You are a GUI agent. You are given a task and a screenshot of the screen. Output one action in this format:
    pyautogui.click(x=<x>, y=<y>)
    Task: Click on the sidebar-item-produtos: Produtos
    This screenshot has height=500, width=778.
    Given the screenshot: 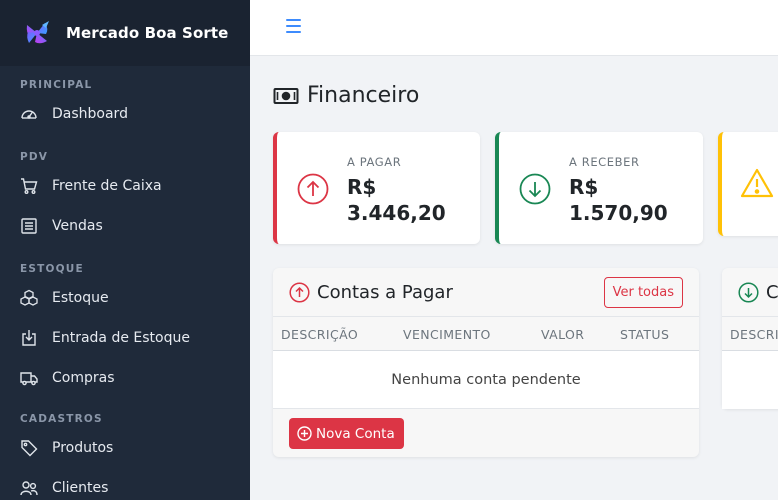 What is the action you would take?
    pyautogui.click(x=125, y=448)
    